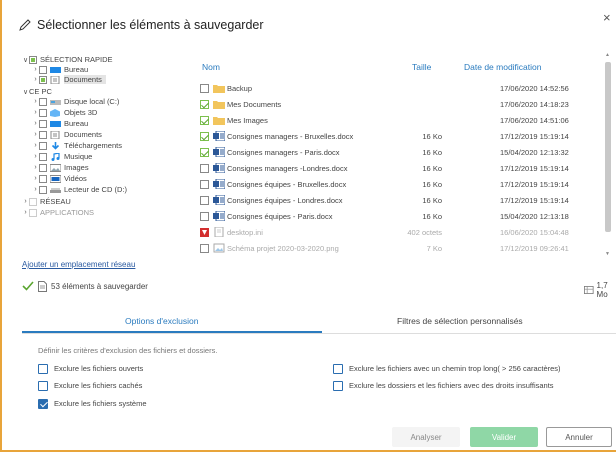 This screenshot has height=452, width=616. What do you see at coordinates (90, 368) in the screenshot?
I see `exclusion-option: Exclure les fichiers ouverts` at bounding box center [90, 368].